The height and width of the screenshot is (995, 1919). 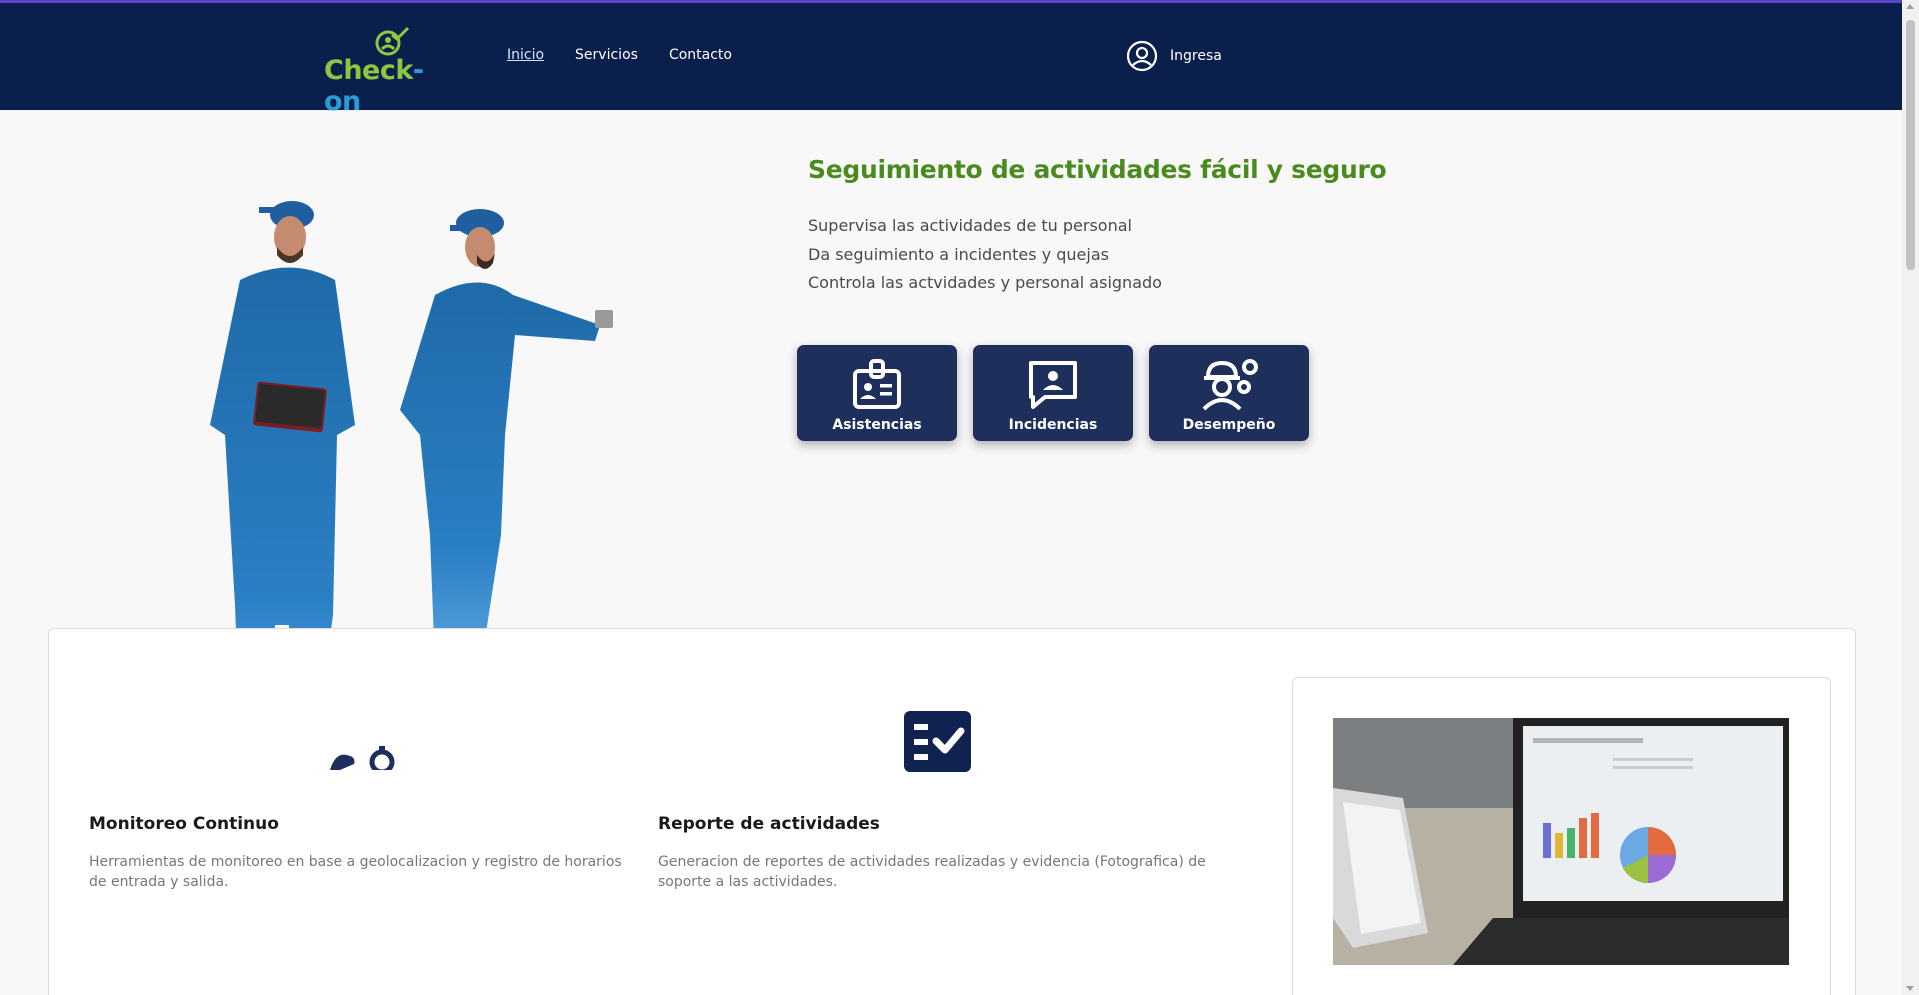 I want to click on login-label: Ingresa, so click(x=1196, y=56).